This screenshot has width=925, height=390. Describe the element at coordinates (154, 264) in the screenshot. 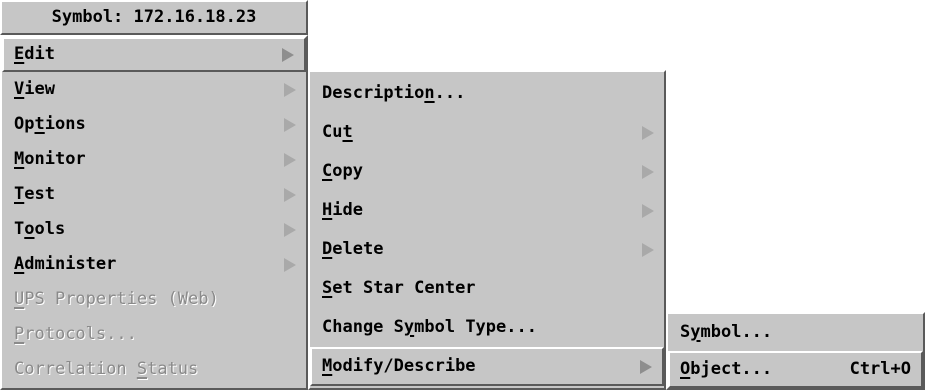

I see `main-menu-item-administer: Administer` at that location.